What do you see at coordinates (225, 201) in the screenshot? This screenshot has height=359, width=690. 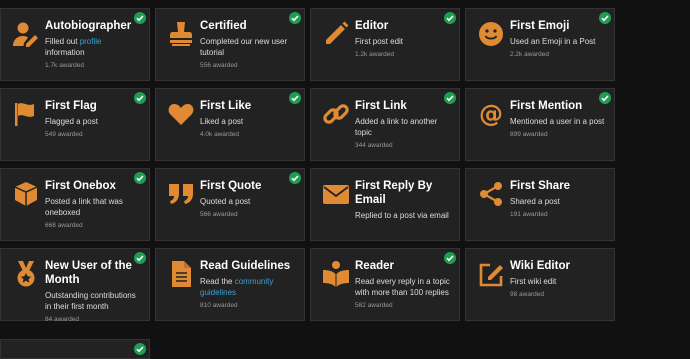 I see `badge-description: Quoted a post` at bounding box center [225, 201].